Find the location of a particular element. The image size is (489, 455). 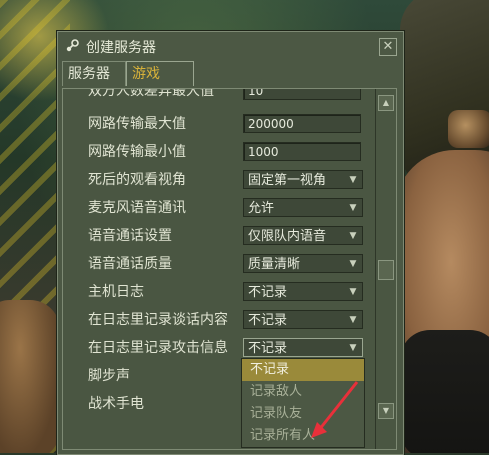

select-value: 允许 is located at coordinates (261, 208).